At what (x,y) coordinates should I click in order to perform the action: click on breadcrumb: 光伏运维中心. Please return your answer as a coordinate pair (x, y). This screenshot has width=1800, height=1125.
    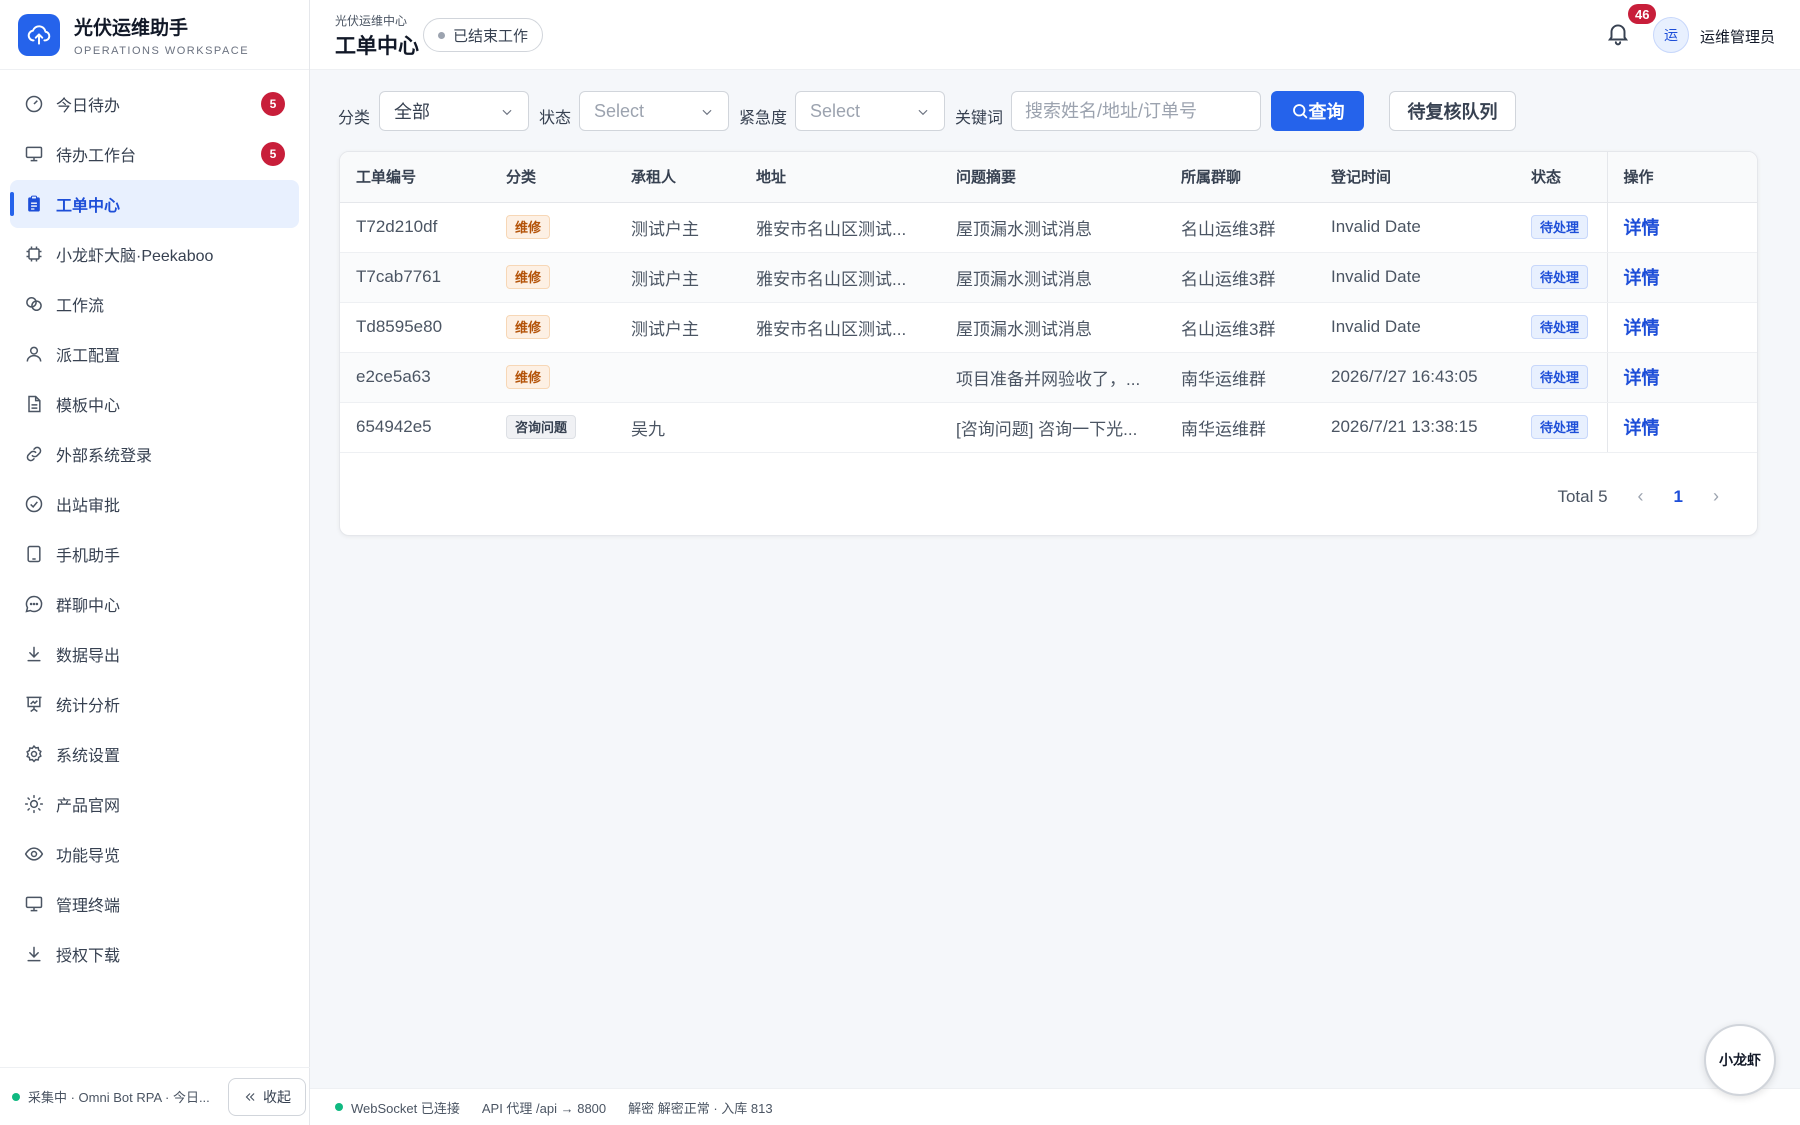
    Looking at the image, I should click on (371, 21).